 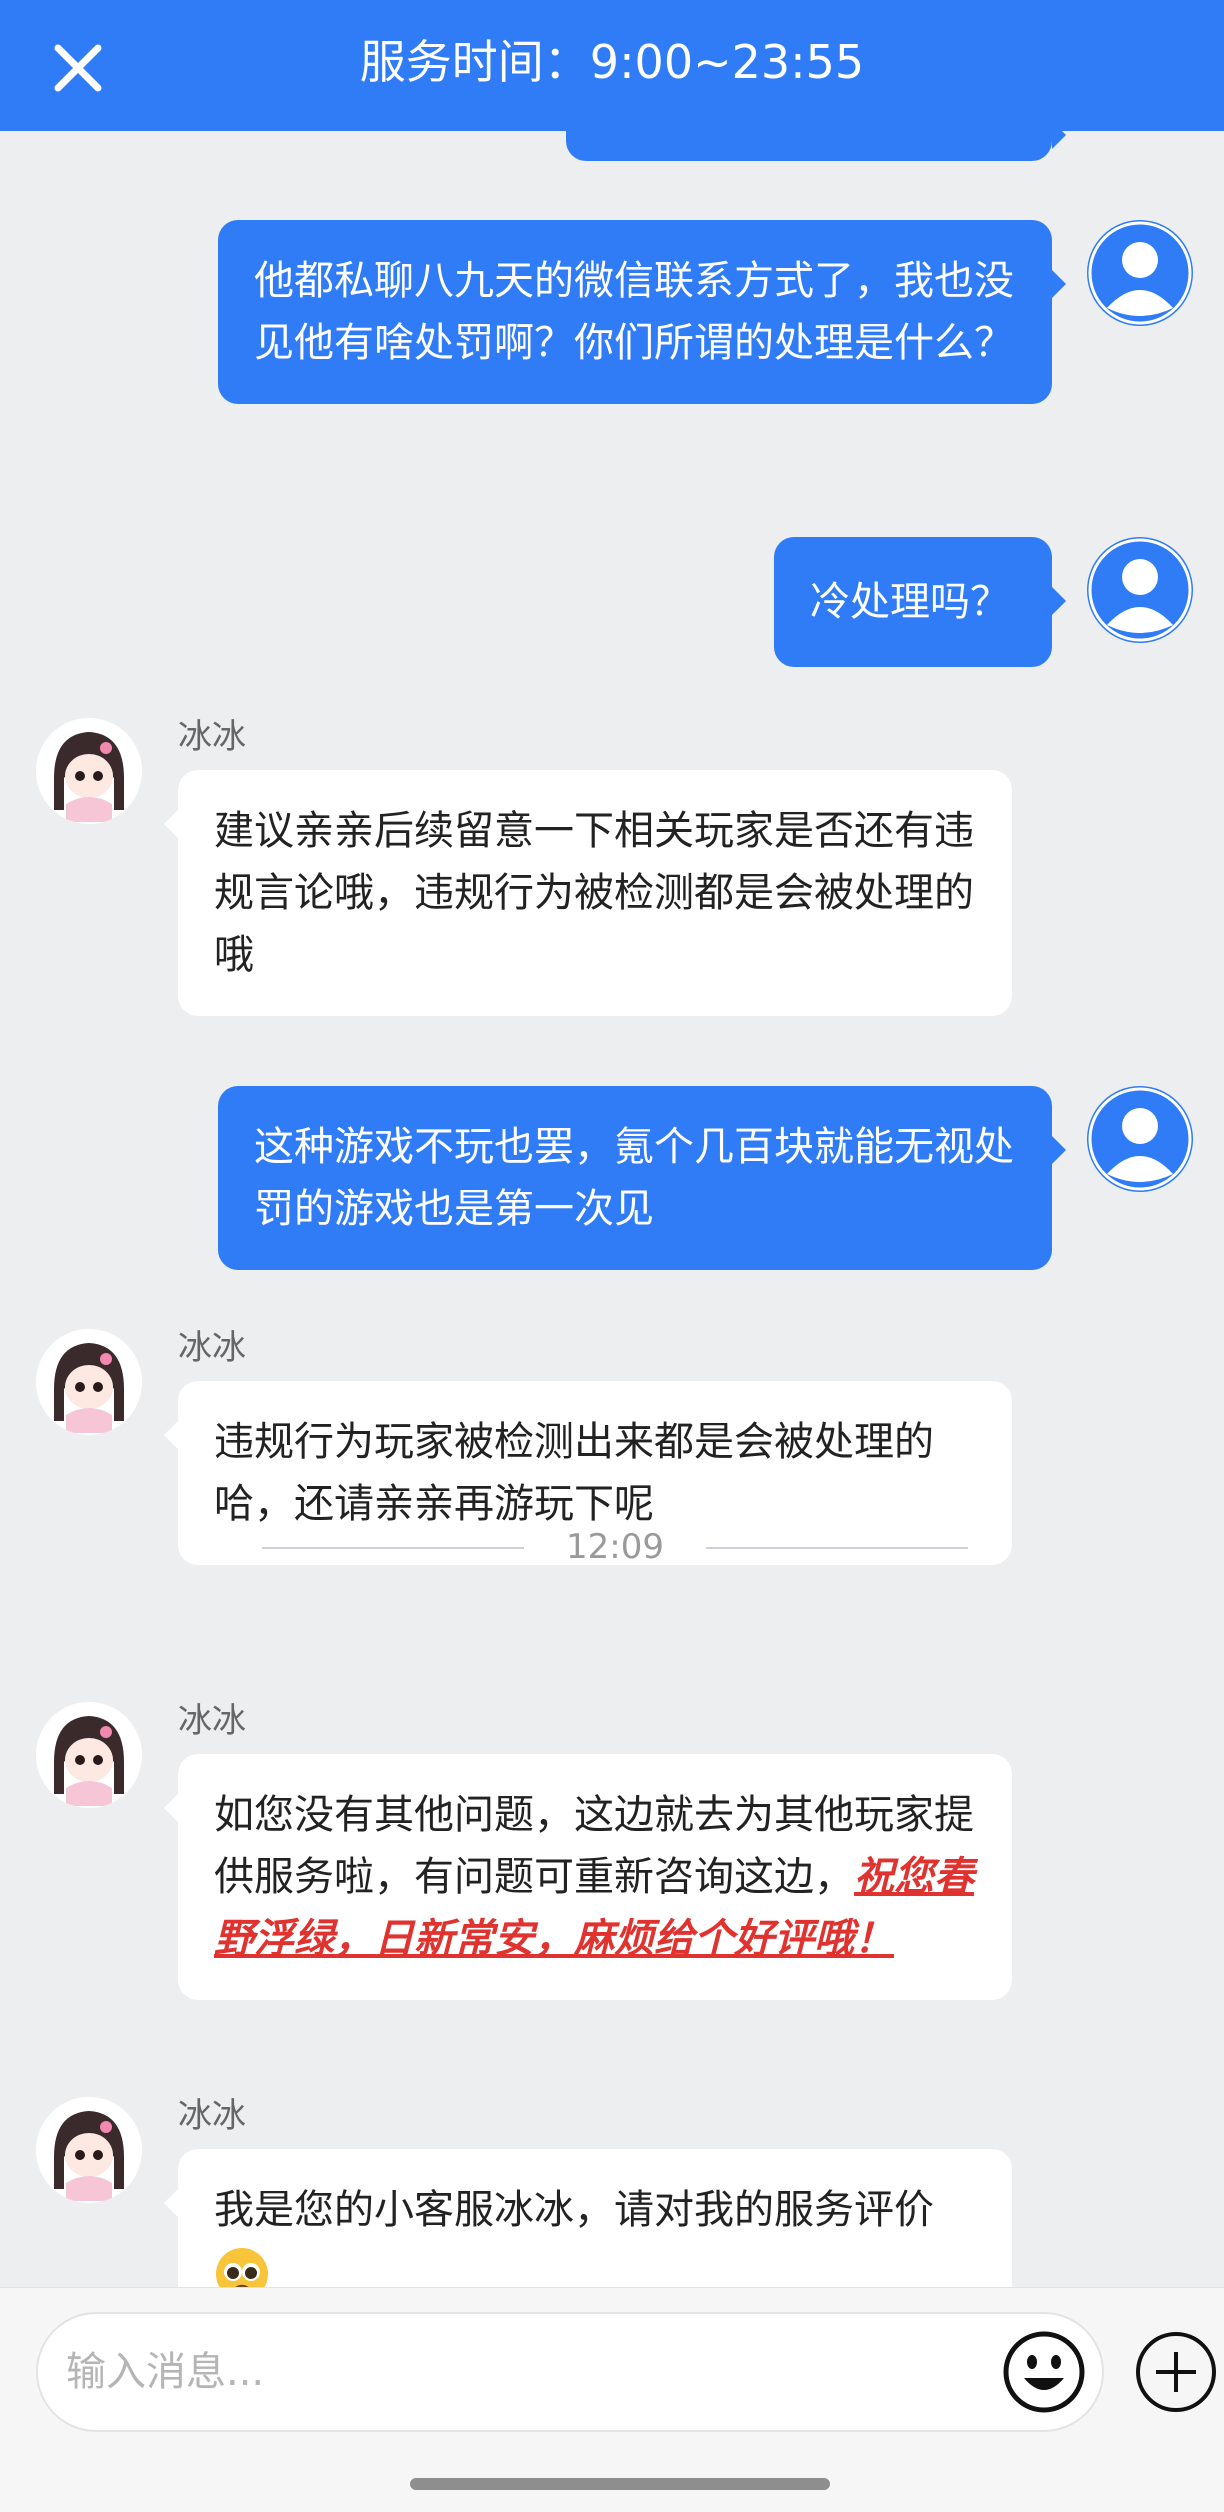 What do you see at coordinates (574, 2210) in the screenshot?
I see `message-text: 我是您的小客服冰冰，请对我的服务评价` at bounding box center [574, 2210].